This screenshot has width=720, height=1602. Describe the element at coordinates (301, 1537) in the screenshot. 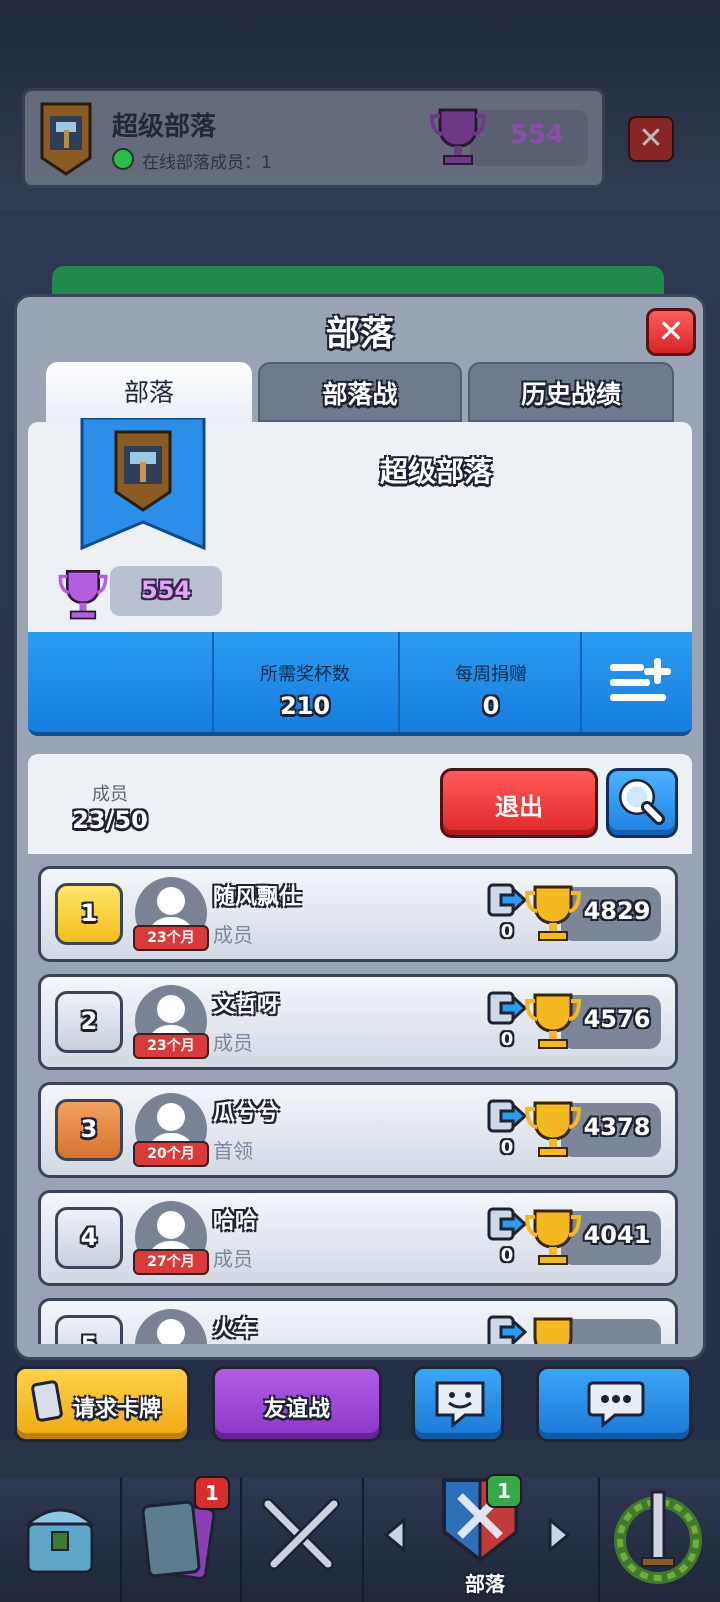

I see `battle-swords-icon` at that location.